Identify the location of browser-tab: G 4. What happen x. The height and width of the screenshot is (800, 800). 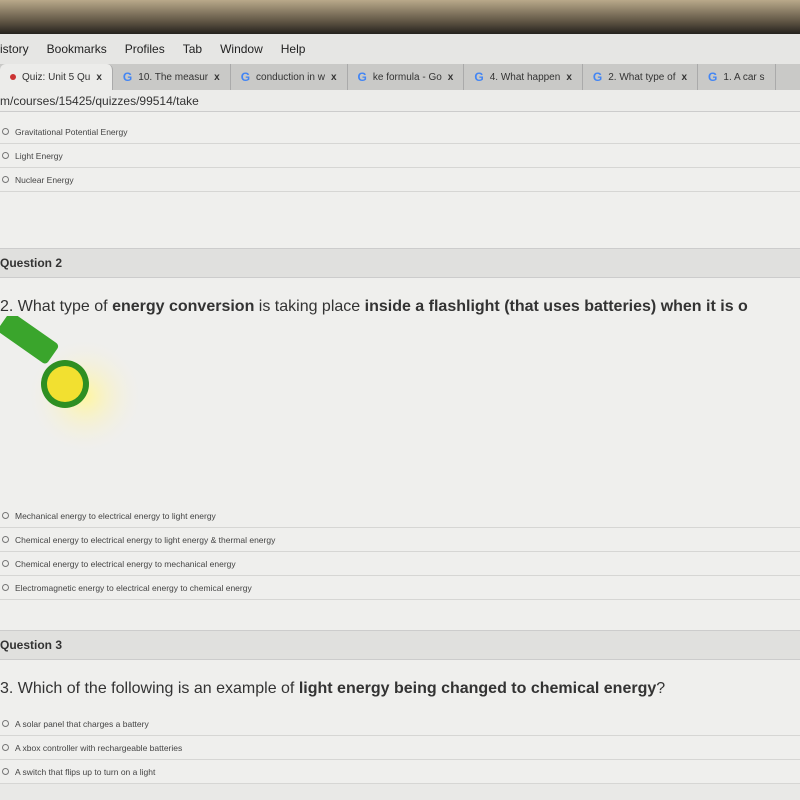
(523, 77).